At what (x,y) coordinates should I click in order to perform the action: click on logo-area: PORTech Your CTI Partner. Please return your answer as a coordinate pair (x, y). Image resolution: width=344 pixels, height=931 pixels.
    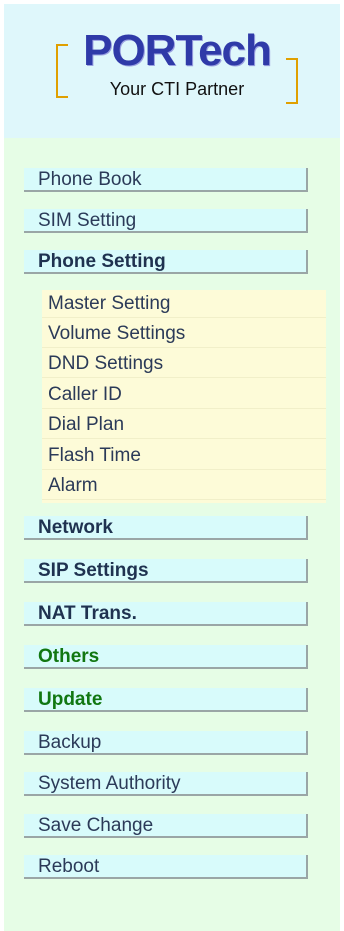
    Looking at the image, I should click on (172, 71).